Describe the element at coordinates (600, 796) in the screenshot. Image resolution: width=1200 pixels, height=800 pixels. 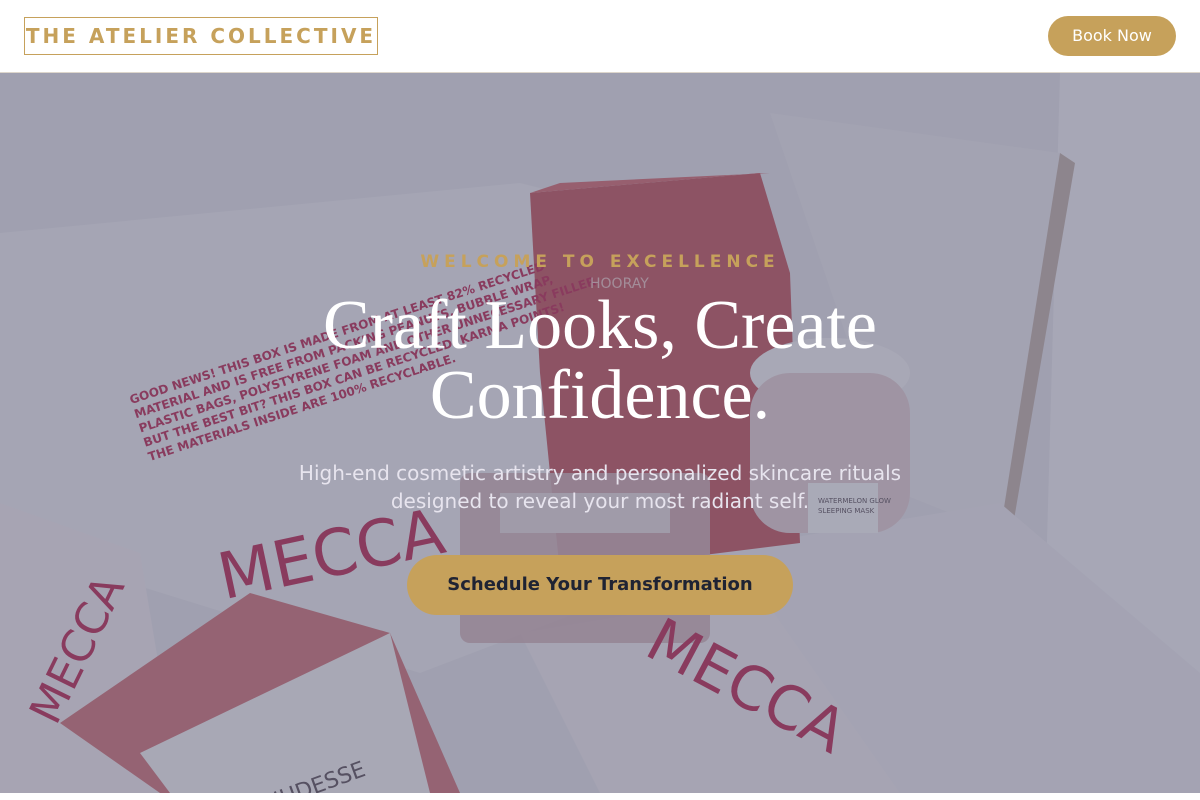
I see `page-bottom-strip` at that location.